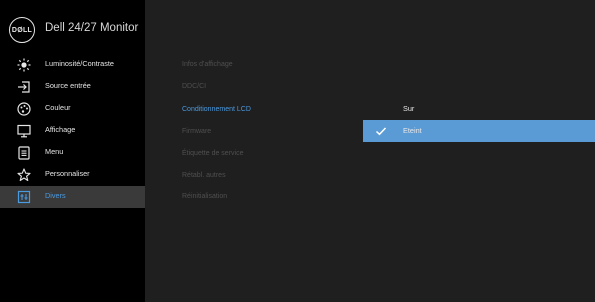  I want to click on submenu-item-display-info: Infos d'affichage, so click(207, 64).